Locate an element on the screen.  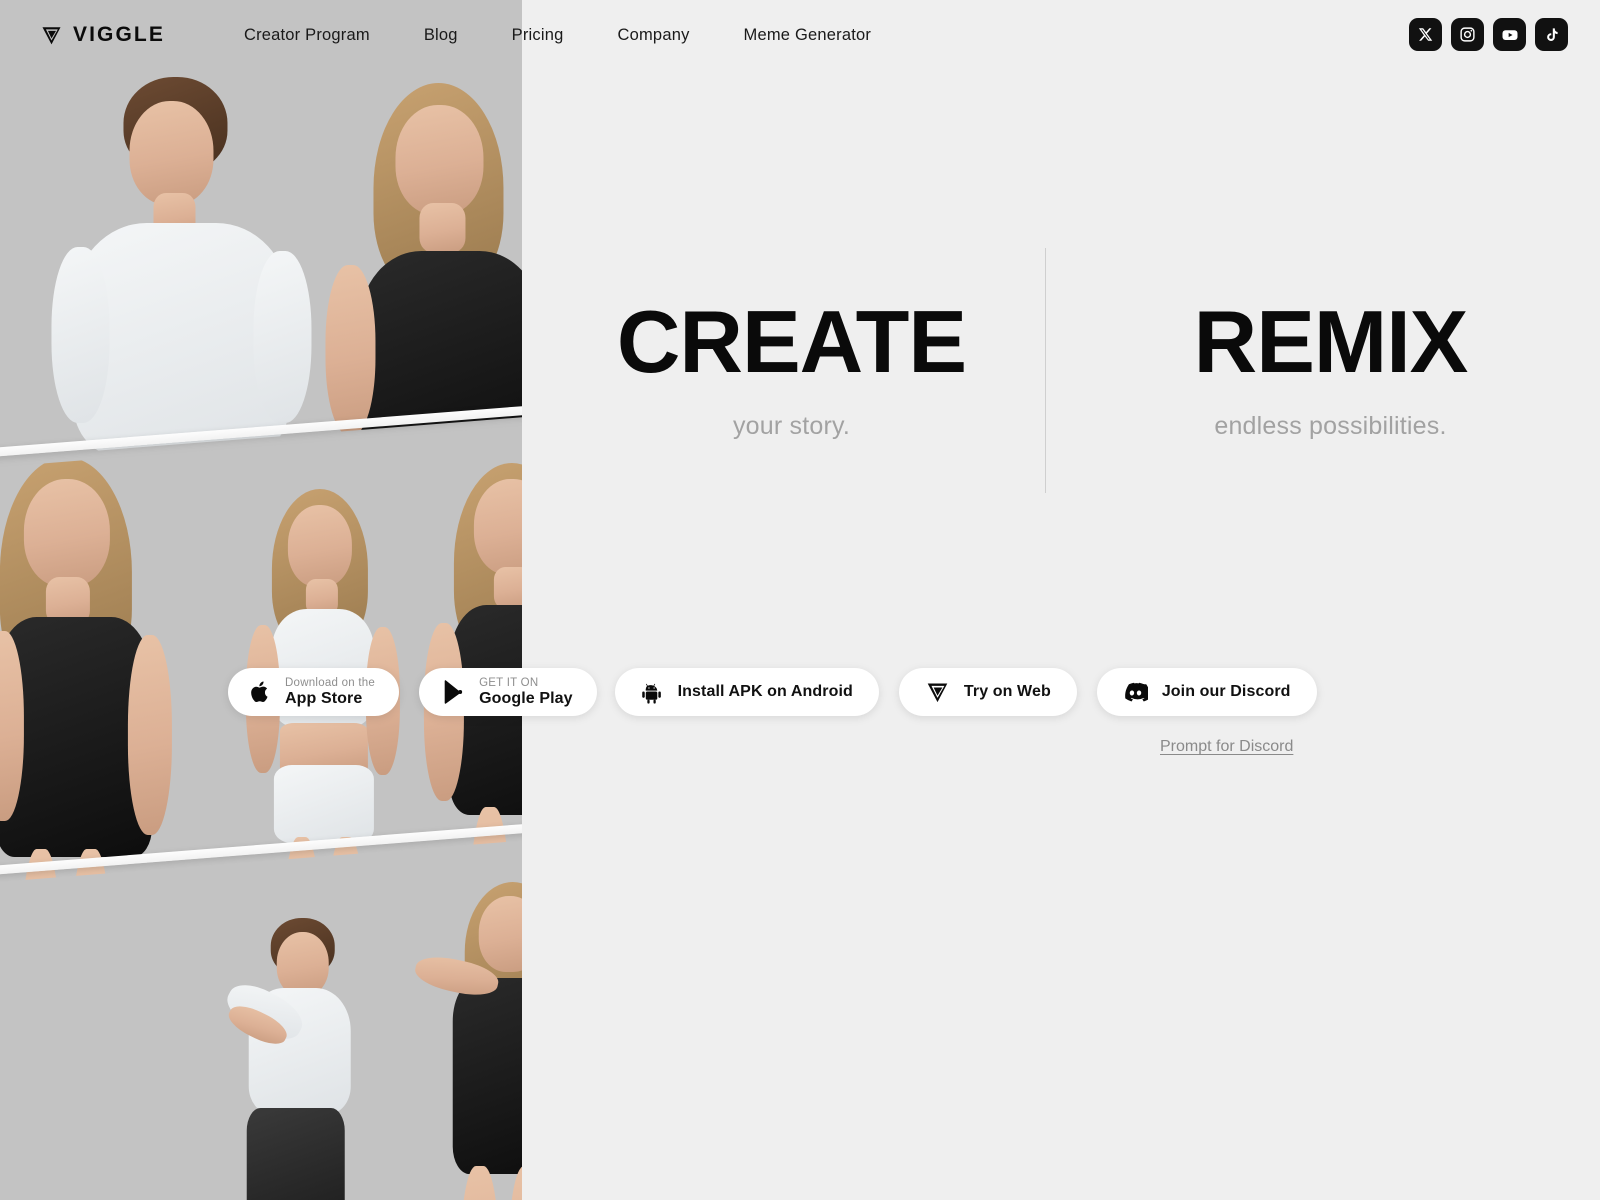
nav-item-company: Company is located at coordinates (654, 35).